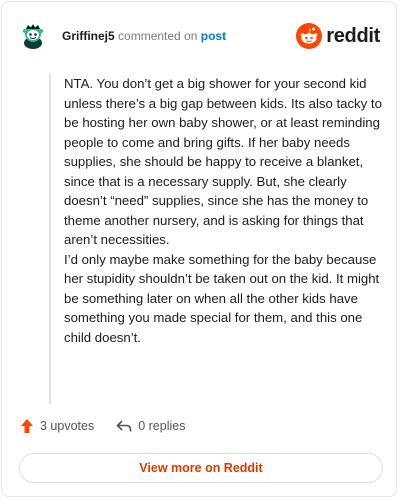  Describe the element at coordinates (213, 36) in the screenshot. I see `post-link: post` at that location.